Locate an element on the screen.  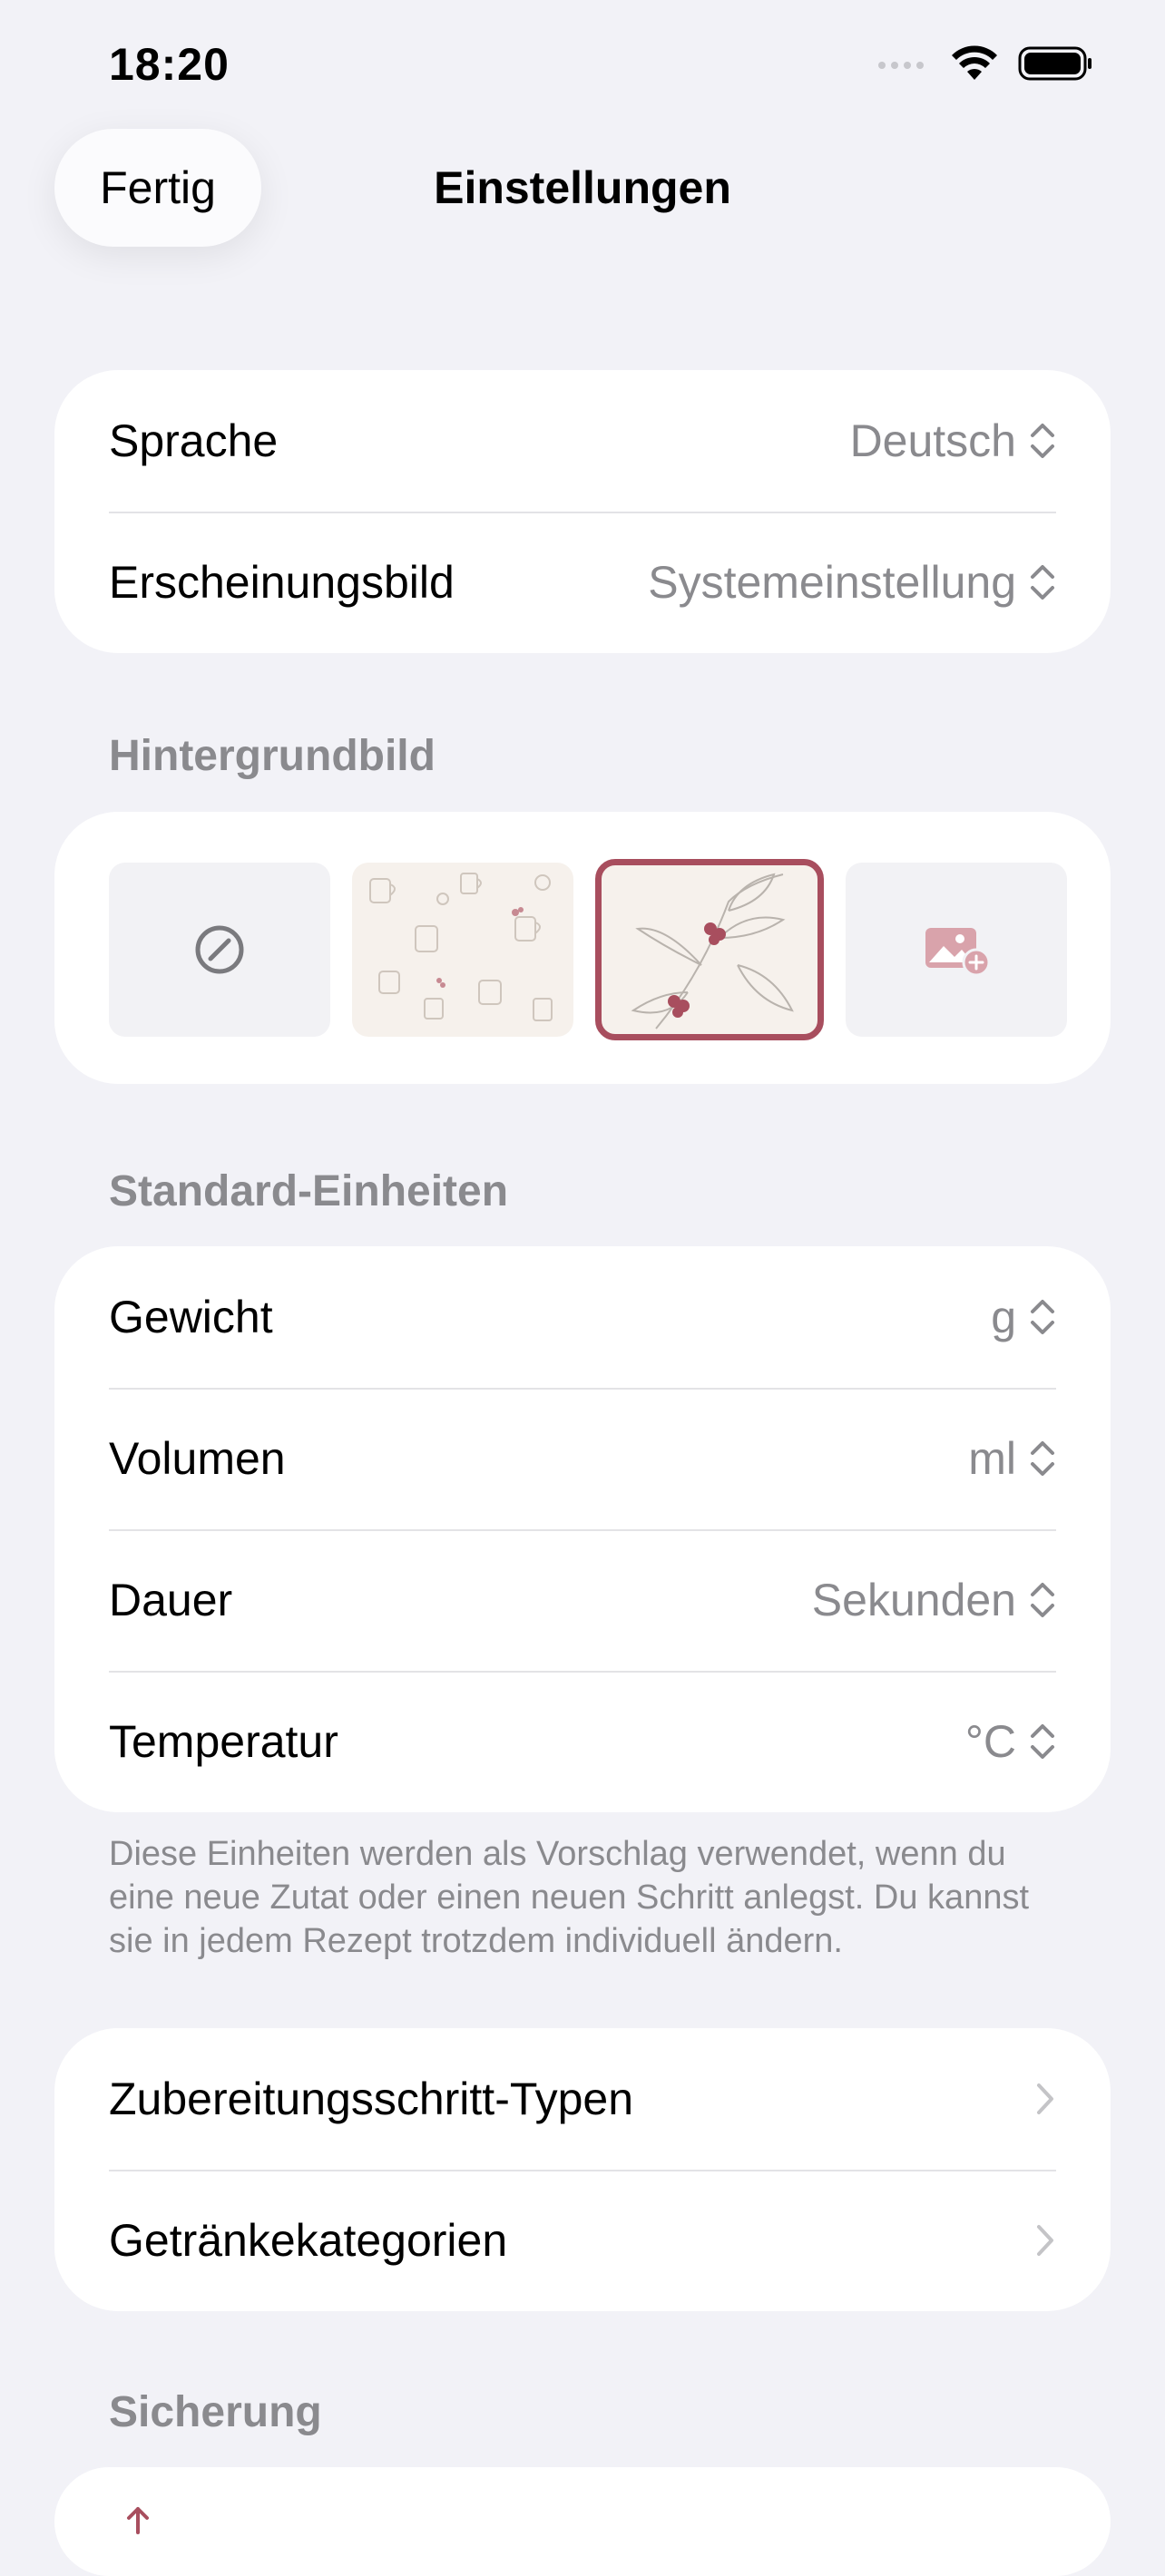
step-types-label: Zubereitungsschritt-Typen is located at coordinates (371, 2098).